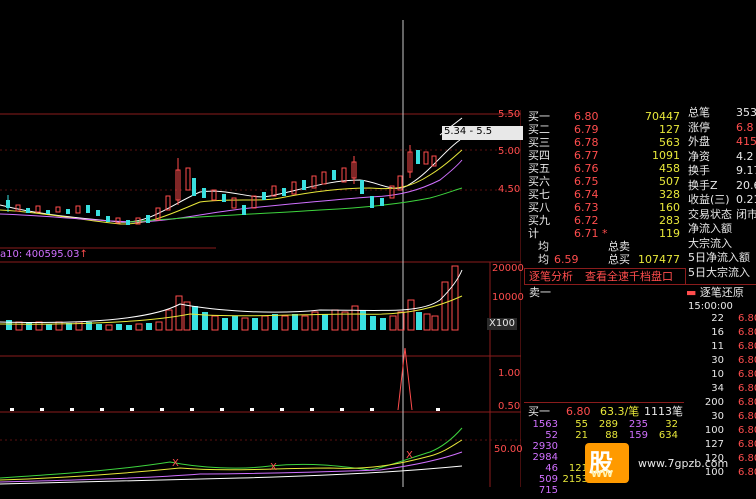 This screenshot has height=499, width=756. What do you see at coordinates (721, 215) in the screenshot?
I see `stat-row: 交易状态 闭市` at bounding box center [721, 215].